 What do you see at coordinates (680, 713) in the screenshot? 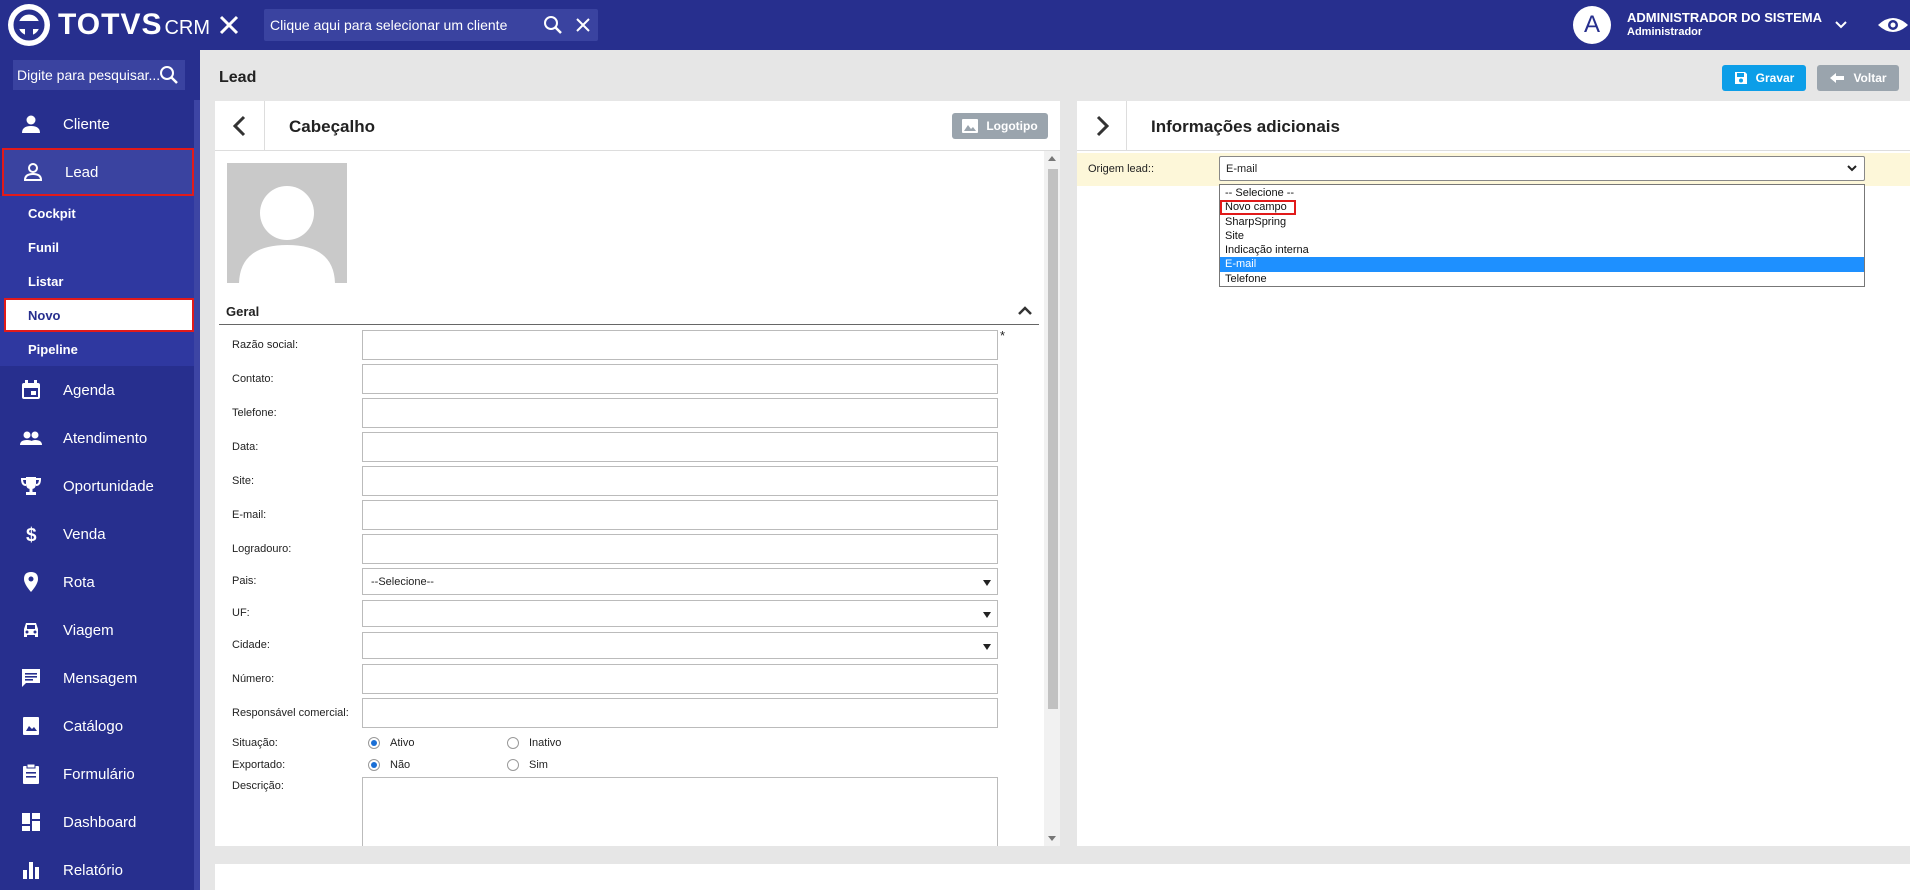
I see `responsavel-comercial-input` at bounding box center [680, 713].